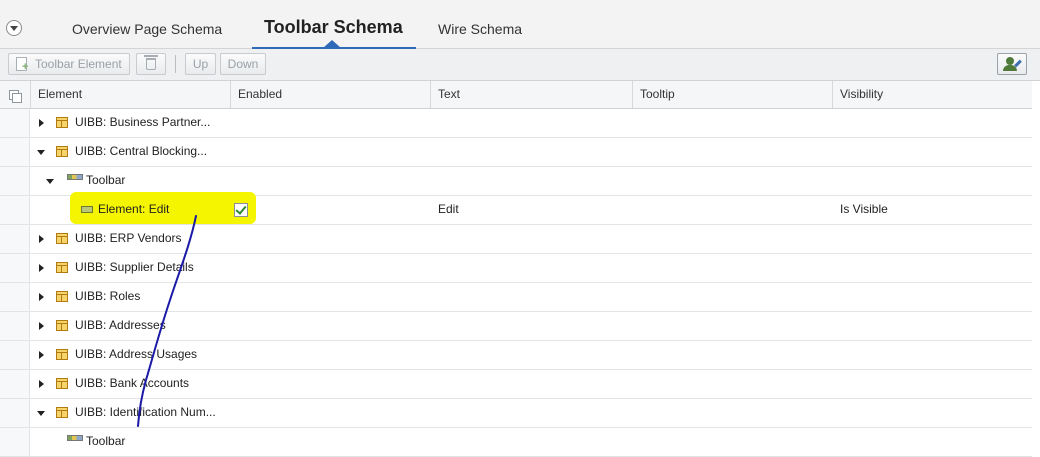 This screenshot has width=1040, height=457. What do you see at coordinates (332, 44) in the screenshot?
I see `active-tab-pointer` at bounding box center [332, 44].